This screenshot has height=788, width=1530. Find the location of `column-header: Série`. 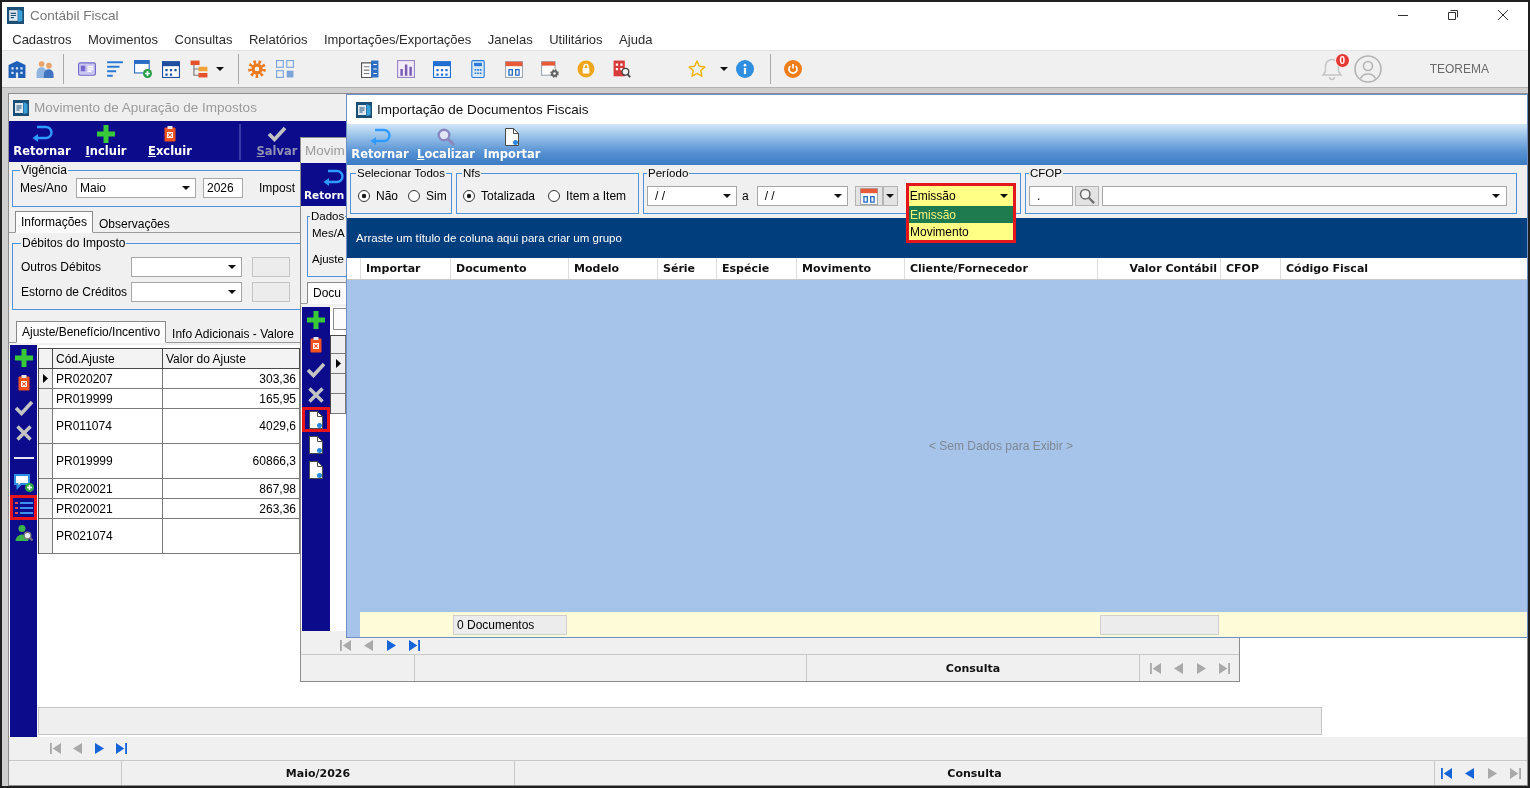

column-header: Série is located at coordinates (686, 268).